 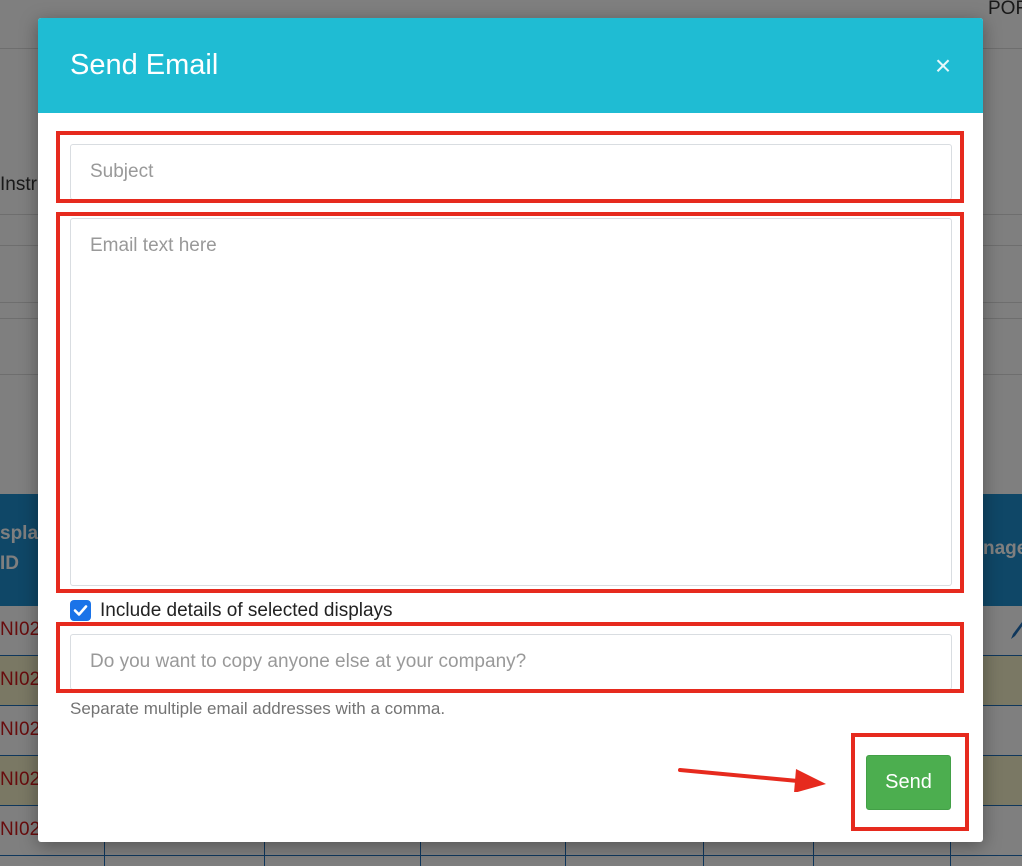 I want to click on include-details-checkbox, so click(x=80, y=610).